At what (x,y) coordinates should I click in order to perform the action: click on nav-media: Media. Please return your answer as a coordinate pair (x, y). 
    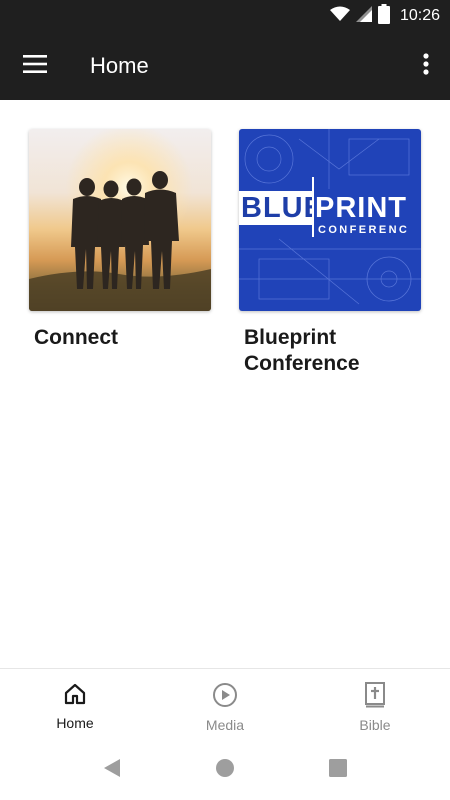
    Looking at the image, I should click on (225, 704).